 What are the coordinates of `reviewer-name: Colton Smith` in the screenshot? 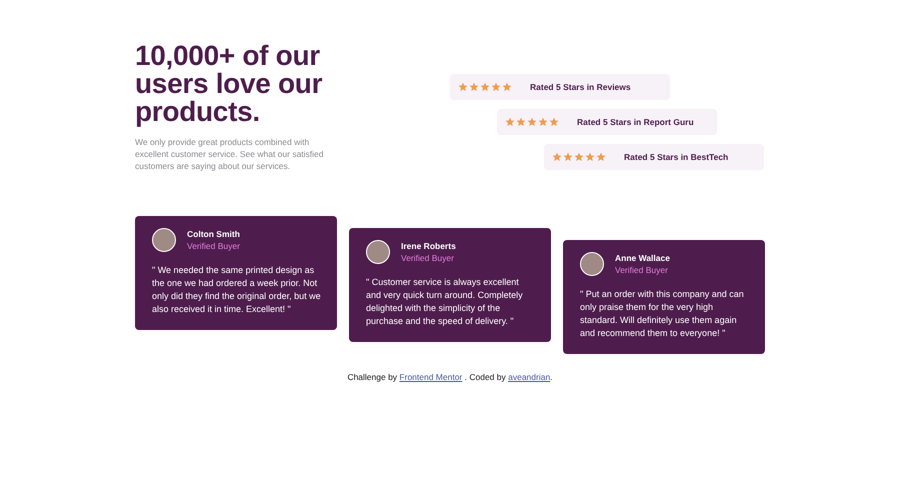 It's located at (213, 234).